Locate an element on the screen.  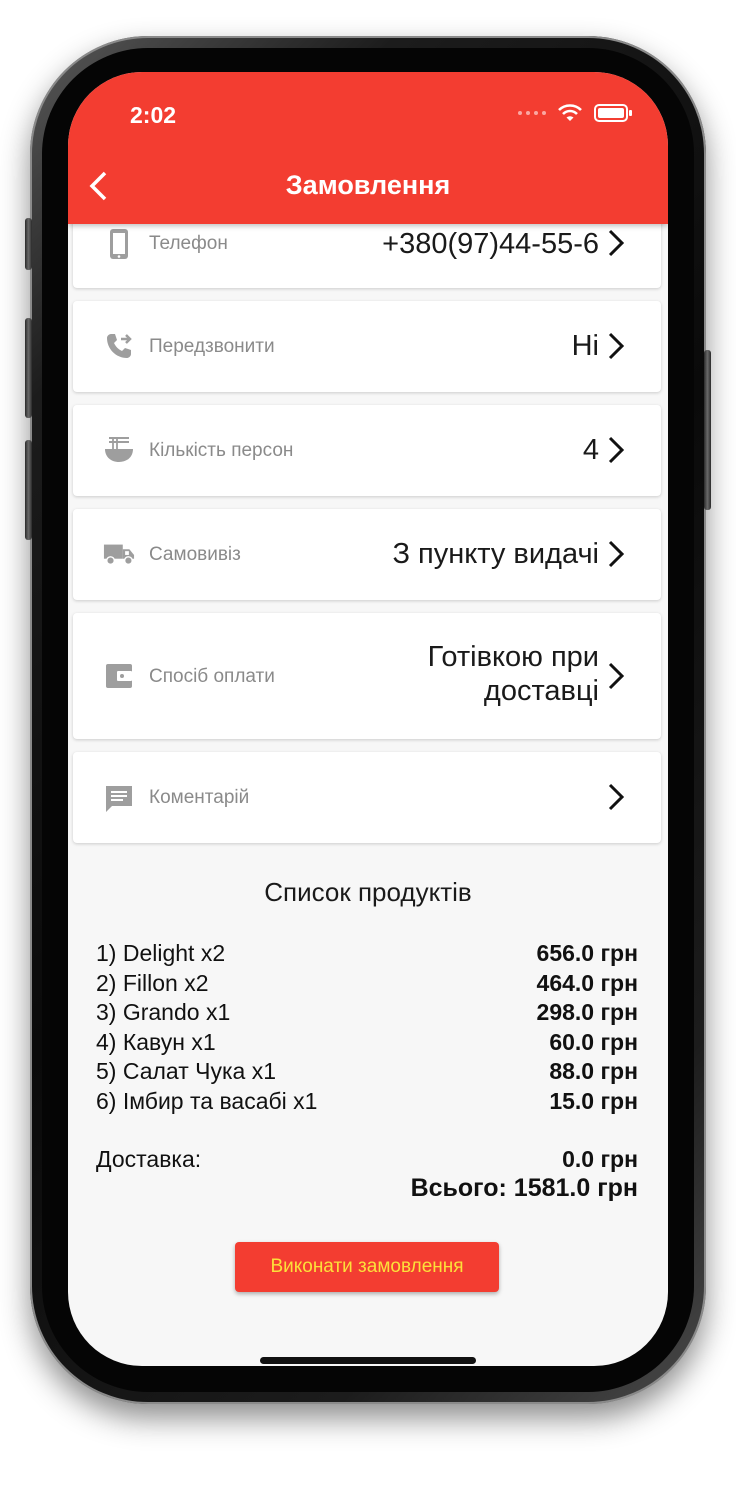
field-pickup-value: З пункту видачі is located at coordinates (495, 554).